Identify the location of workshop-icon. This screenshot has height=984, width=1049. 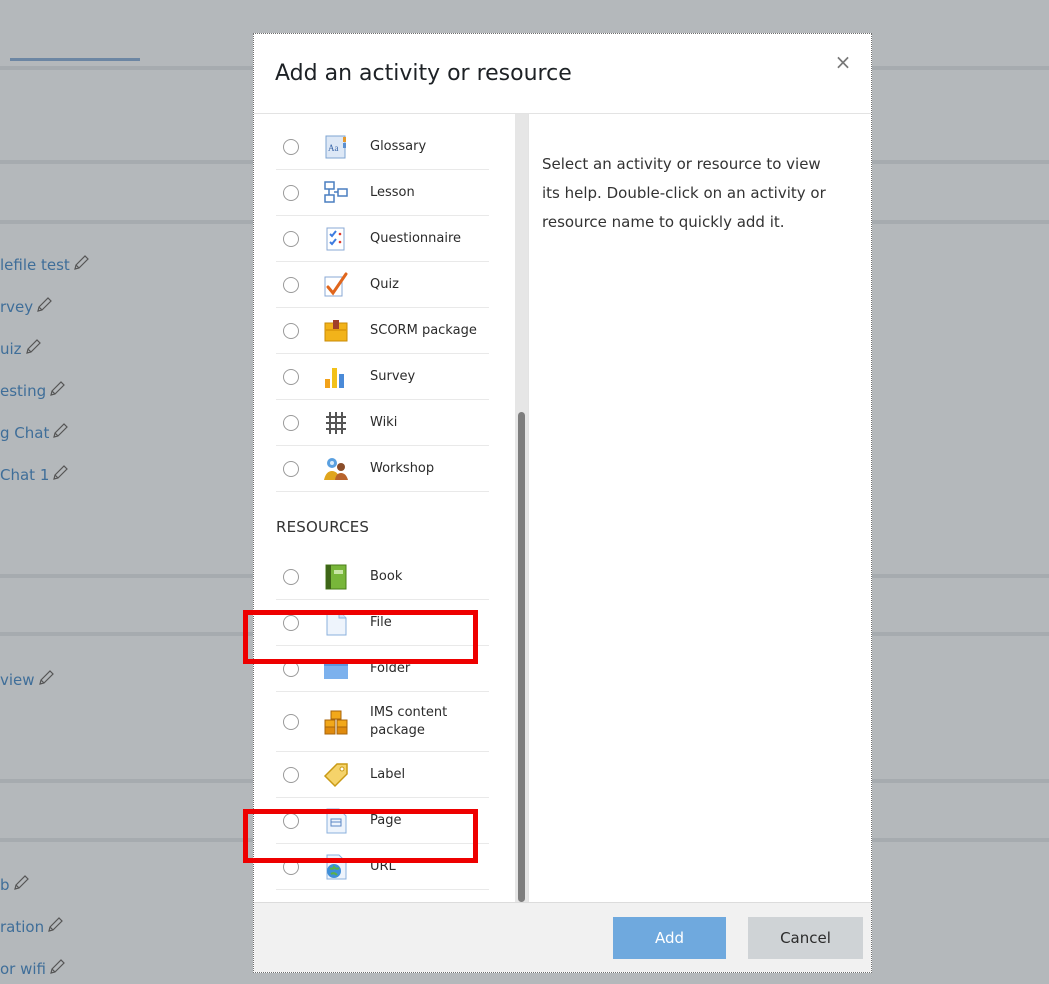
(336, 469).